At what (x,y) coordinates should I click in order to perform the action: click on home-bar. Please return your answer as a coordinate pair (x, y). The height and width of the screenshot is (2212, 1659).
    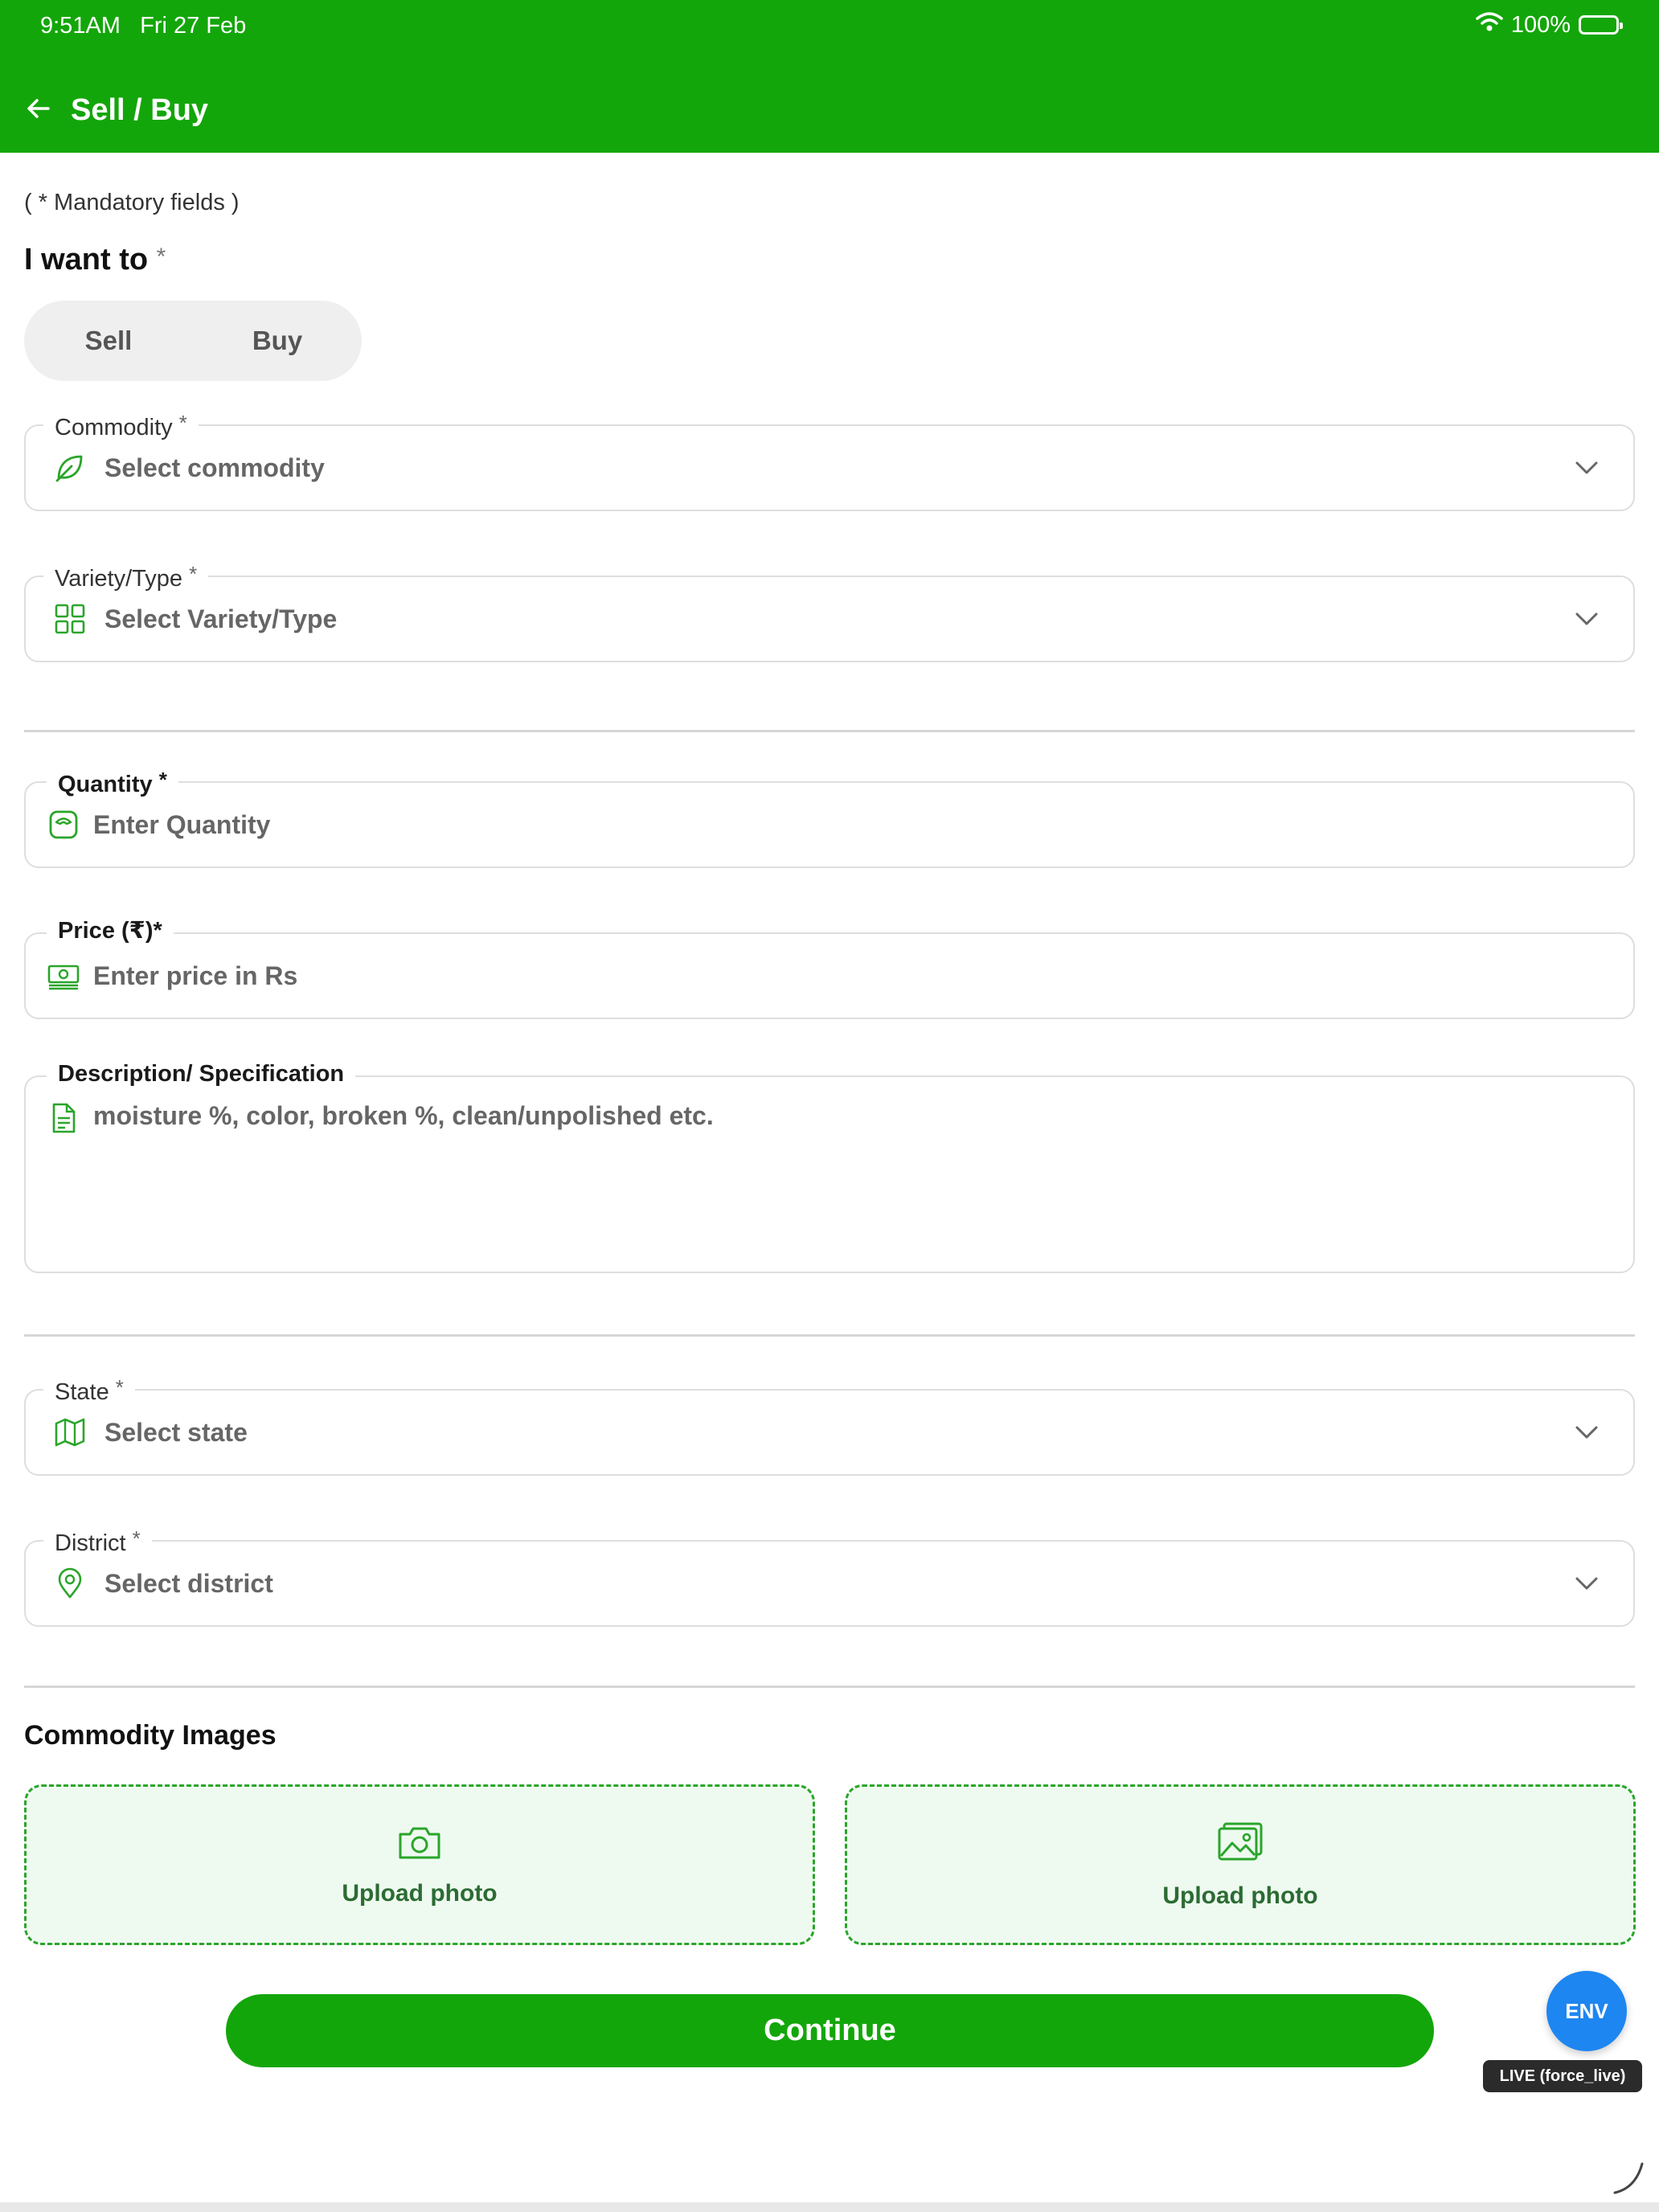
    Looking at the image, I should click on (829, 2207).